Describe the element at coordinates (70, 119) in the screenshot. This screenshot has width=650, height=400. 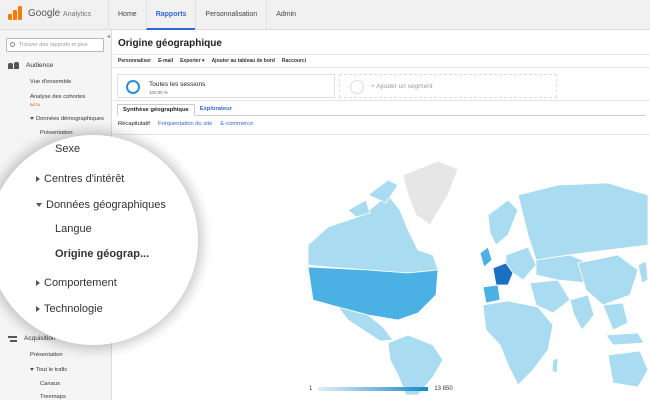
I see `donnees-demo-label: Données démographiques` at that location.